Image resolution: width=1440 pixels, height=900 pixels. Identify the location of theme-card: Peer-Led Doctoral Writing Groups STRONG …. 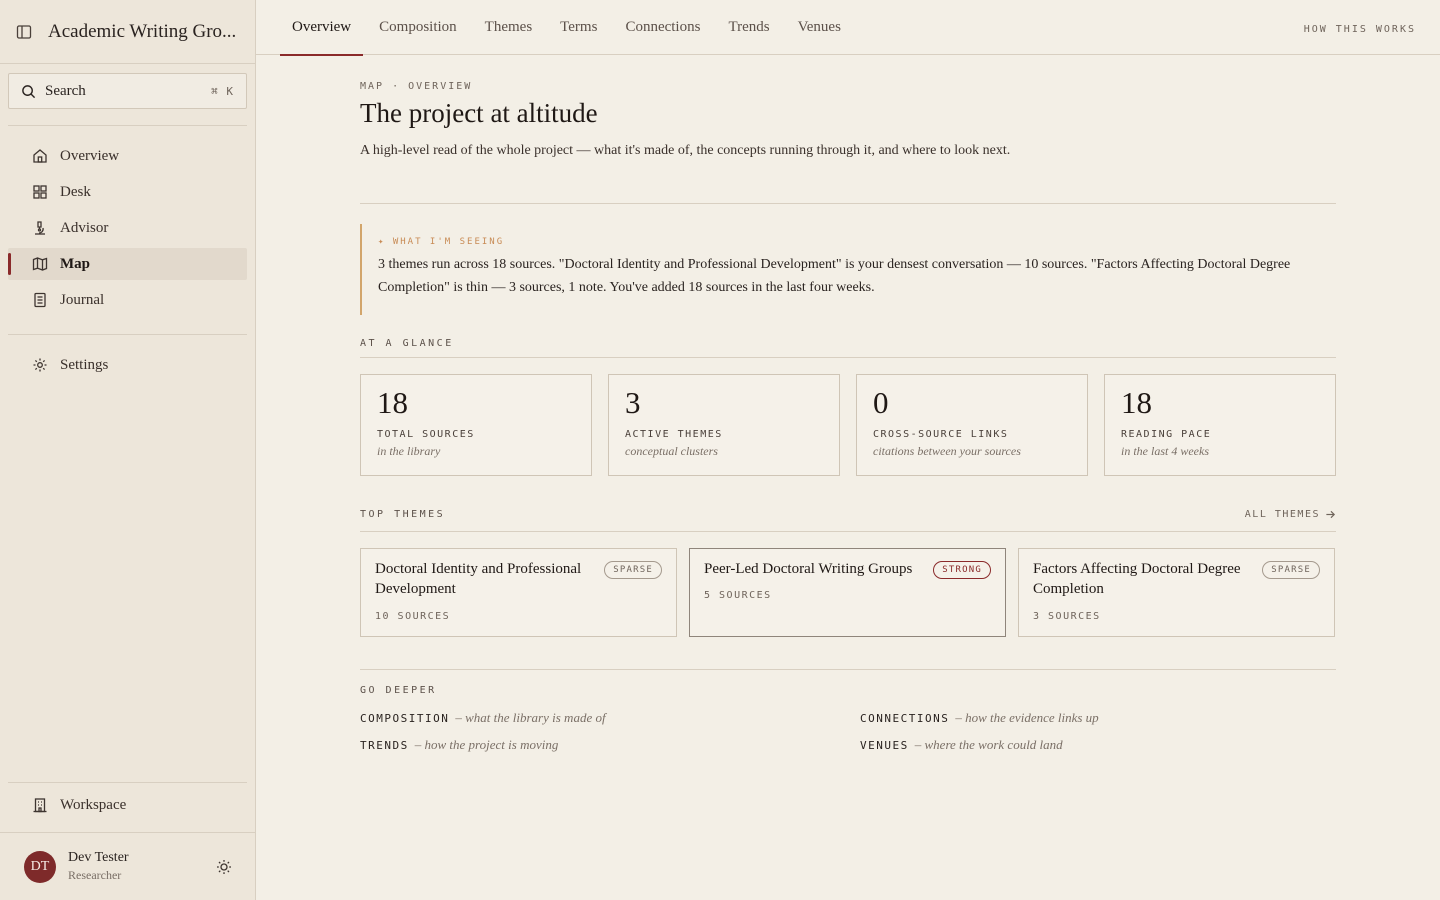
(847, 592).